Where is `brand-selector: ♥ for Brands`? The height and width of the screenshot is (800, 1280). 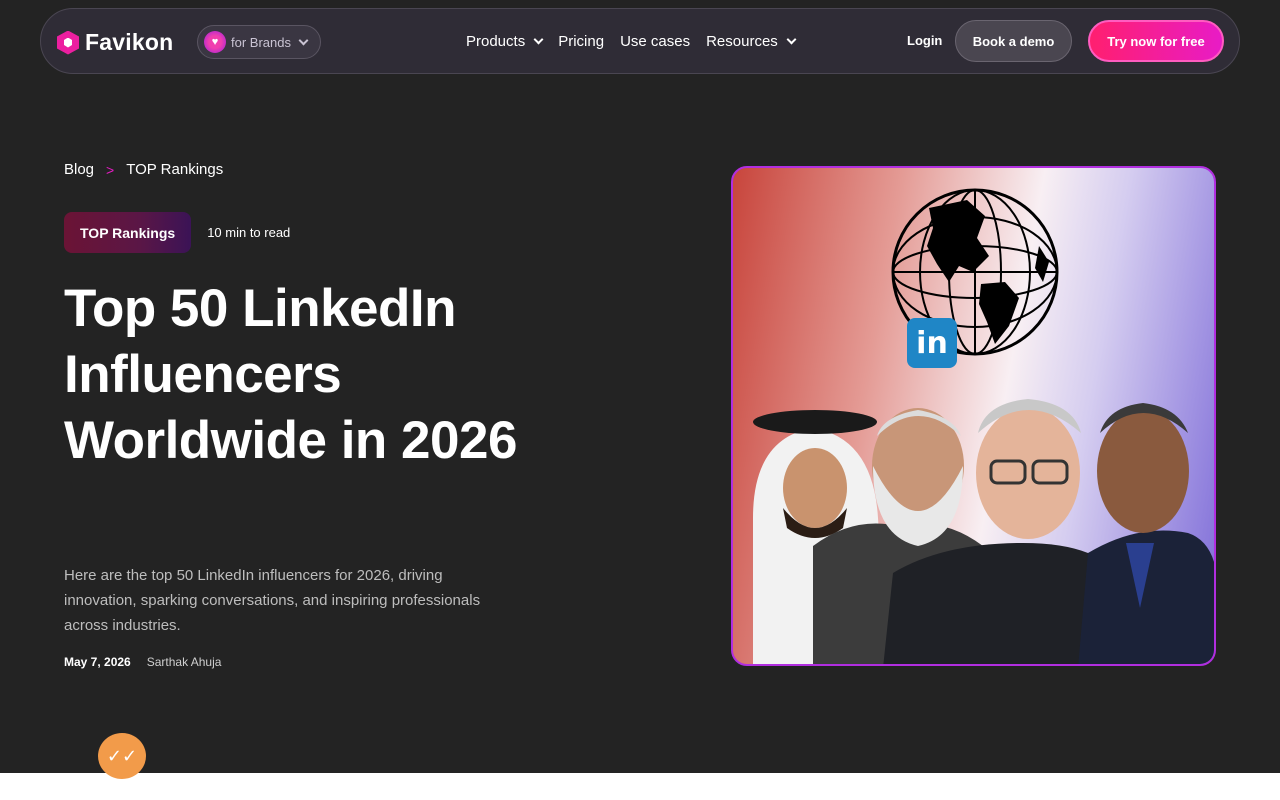 brand-selector: ♥ for Brands is located at coordinates (259, 42).